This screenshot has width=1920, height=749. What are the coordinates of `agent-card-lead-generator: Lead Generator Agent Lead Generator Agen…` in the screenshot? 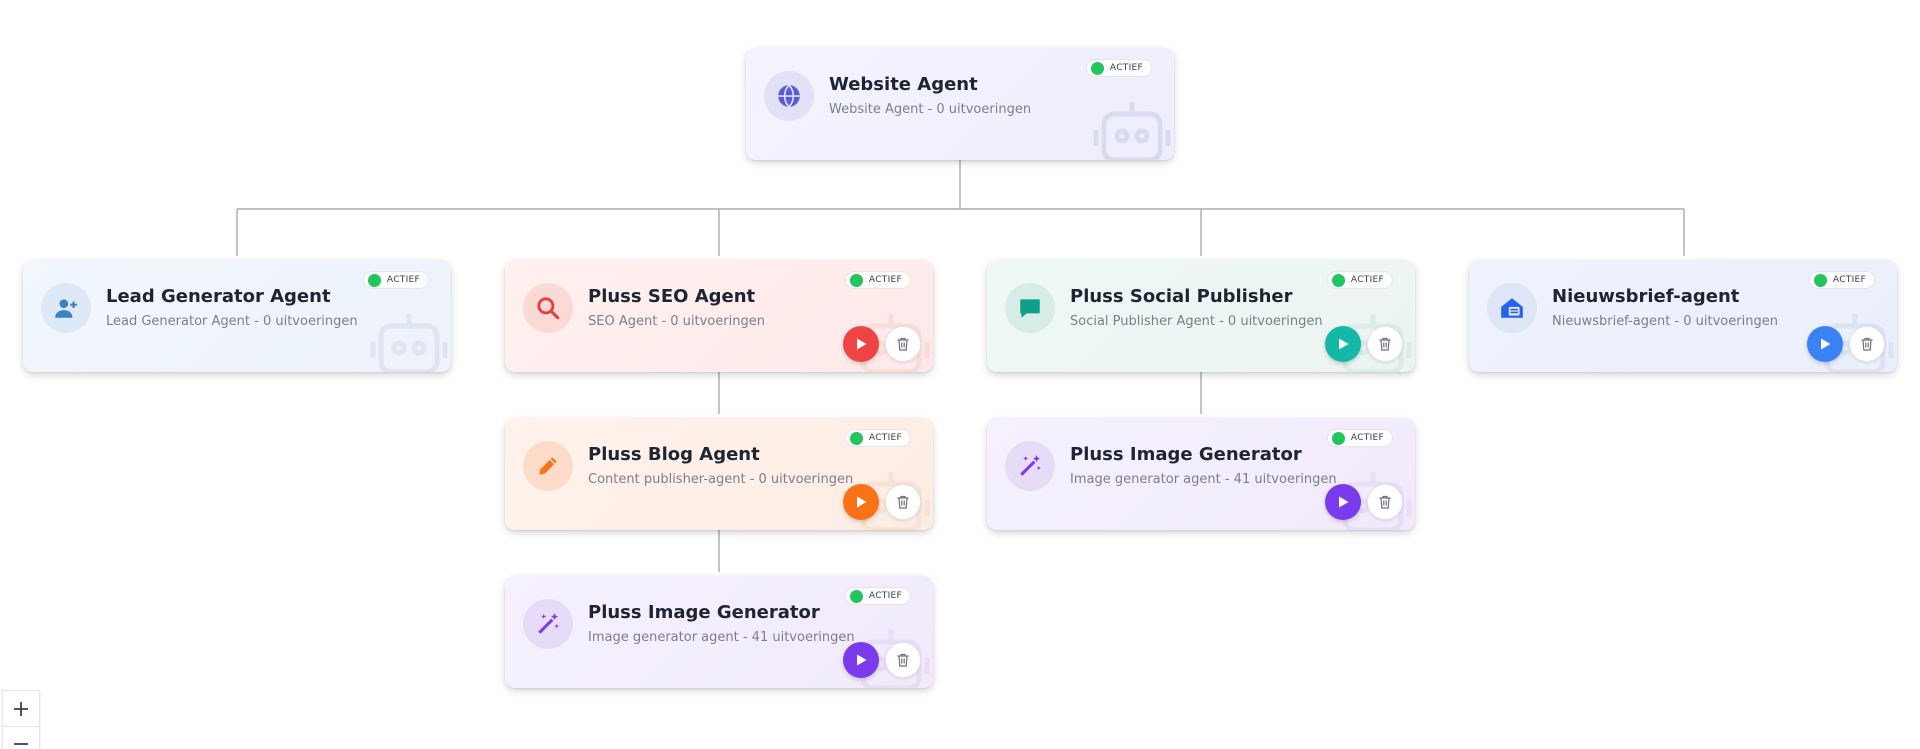 It's located at (237, 316).